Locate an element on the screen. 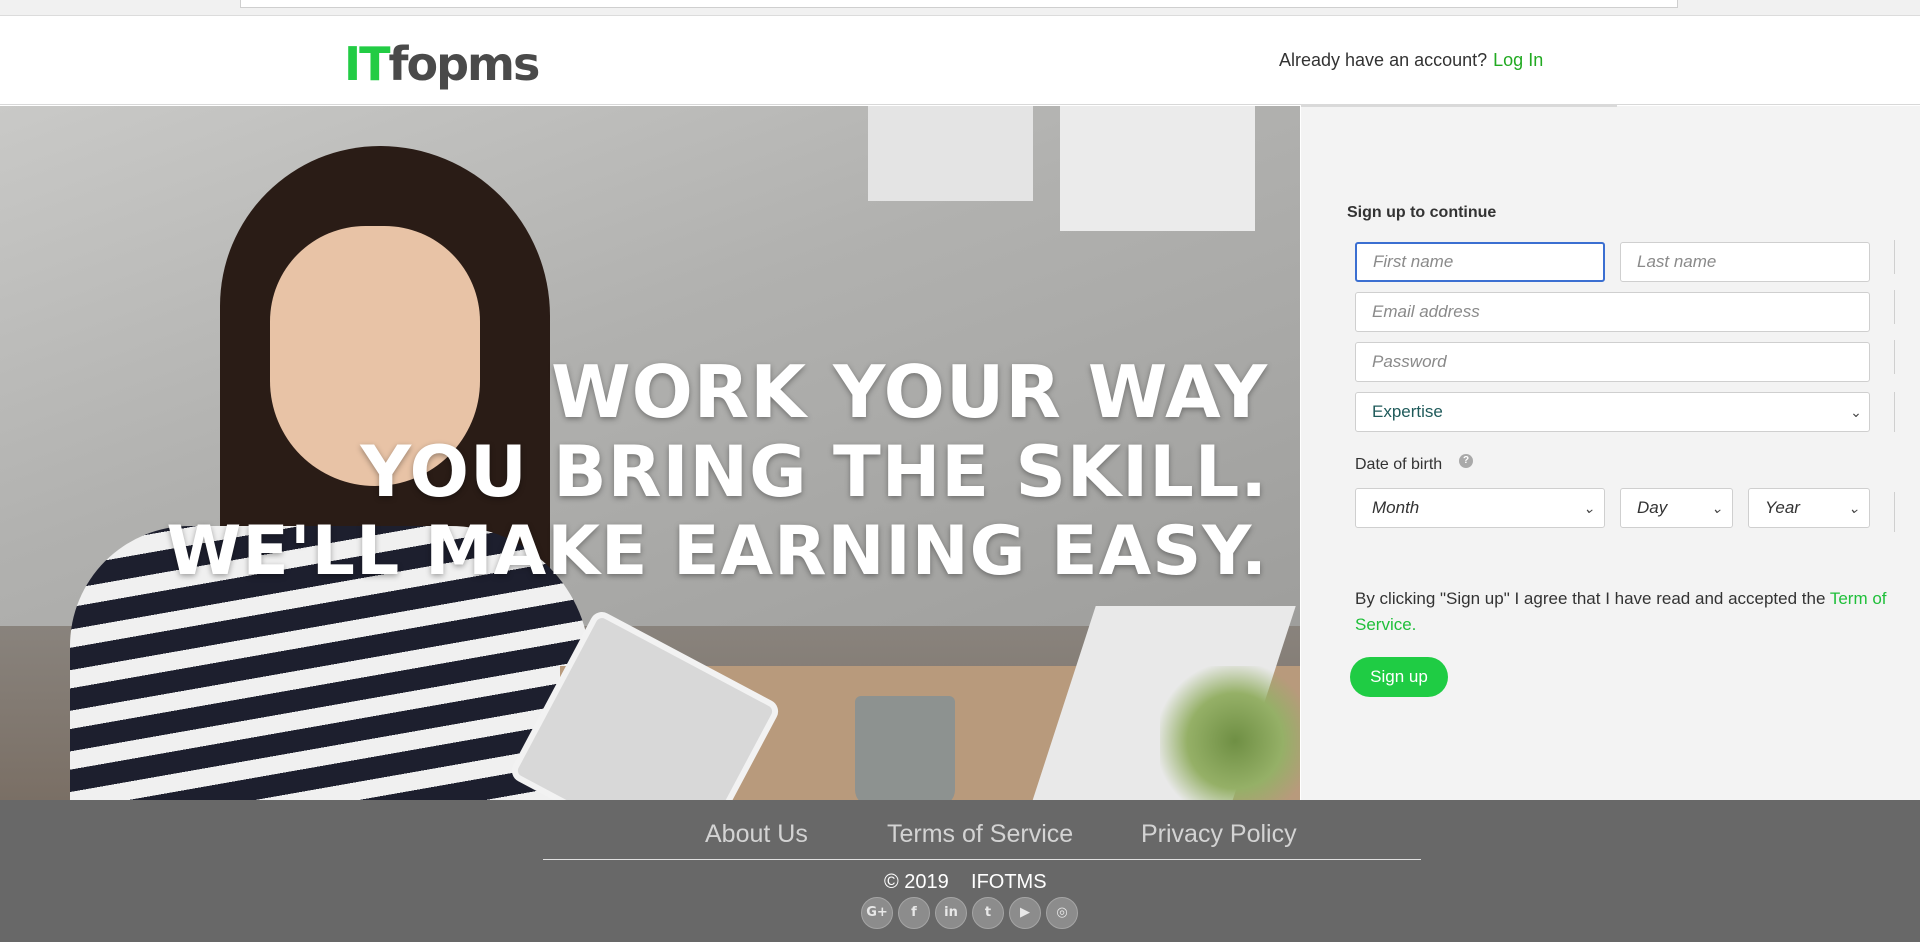  dob-label: Date of birth is located at coordinates (1399, 464).